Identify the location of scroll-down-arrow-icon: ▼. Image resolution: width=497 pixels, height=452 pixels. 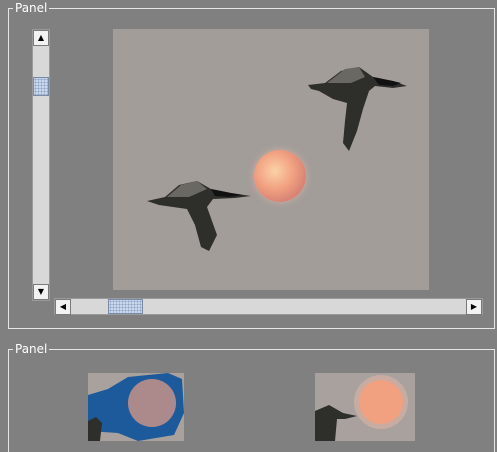
(41, 291).